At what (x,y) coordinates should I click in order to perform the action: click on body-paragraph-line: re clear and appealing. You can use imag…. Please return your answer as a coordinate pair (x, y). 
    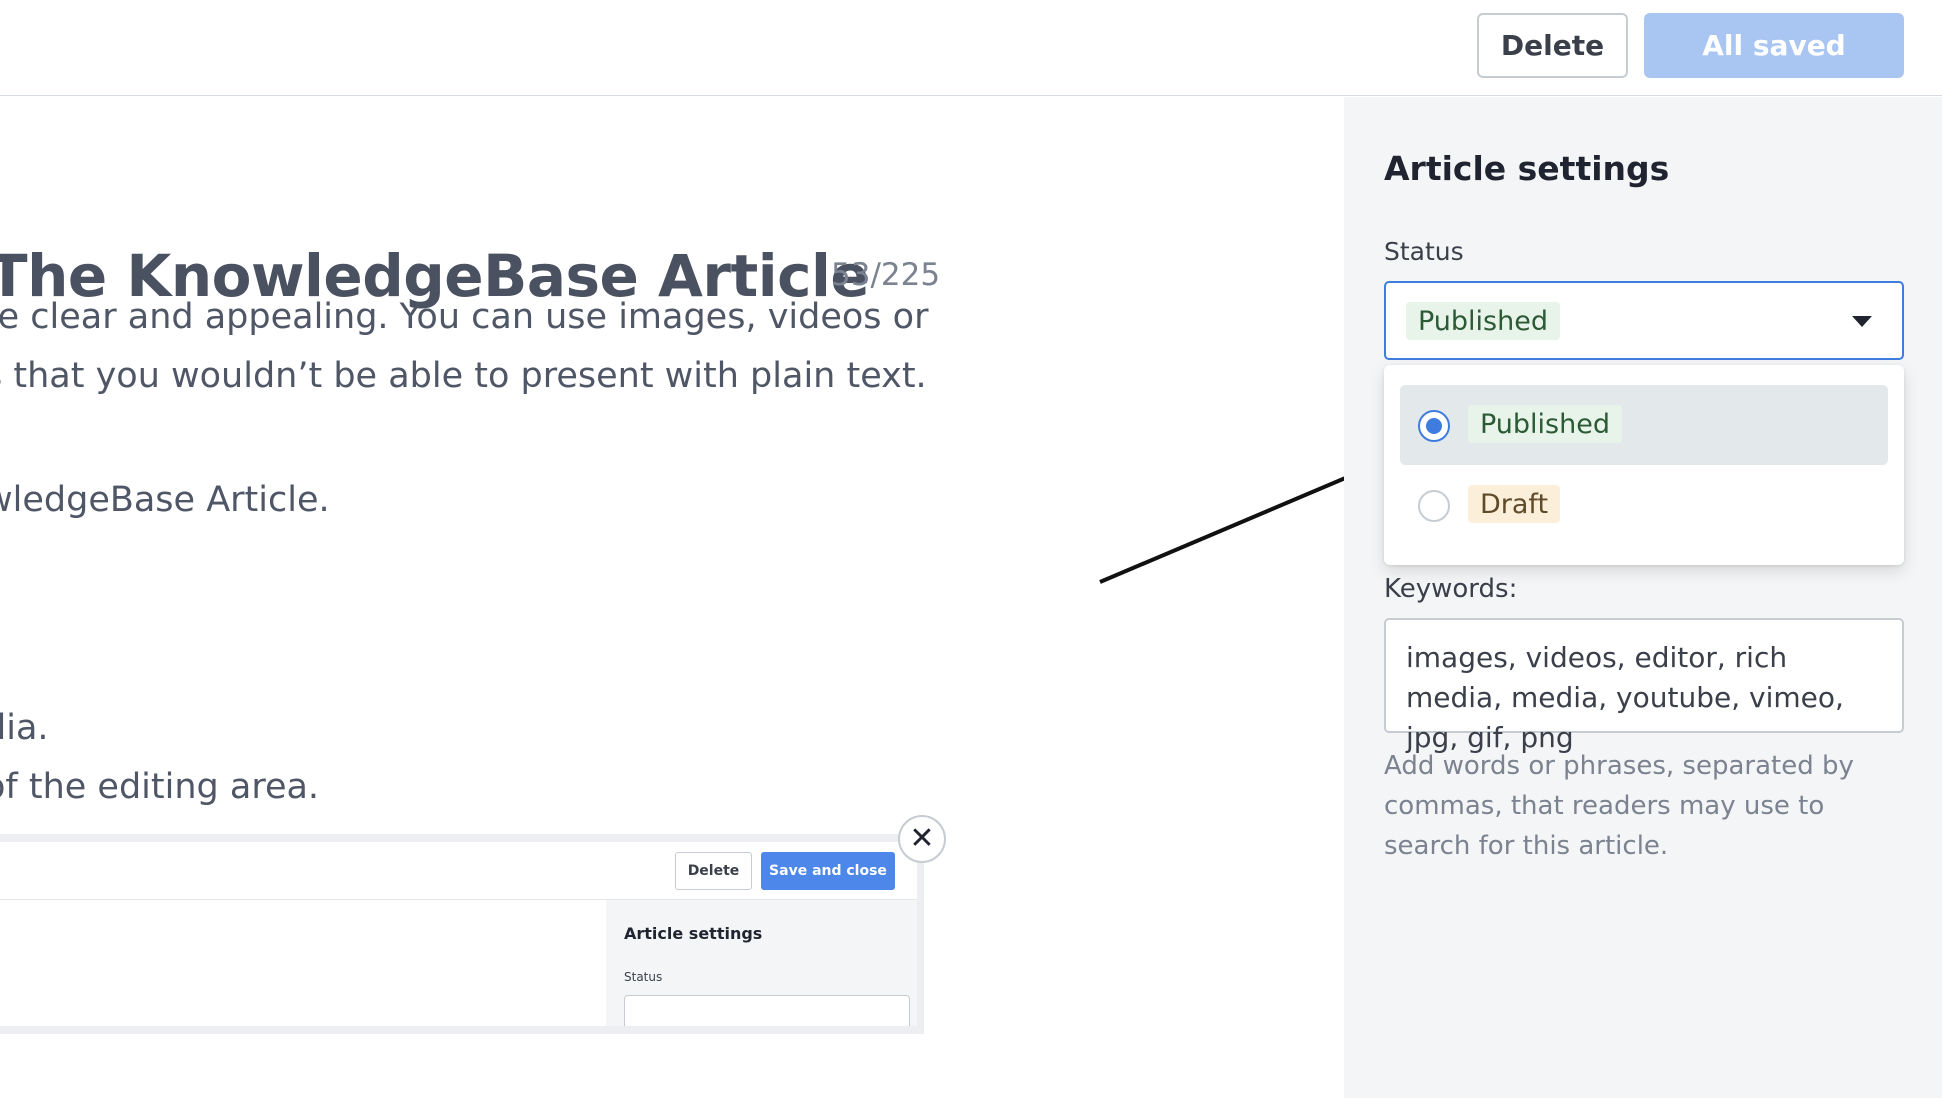
    Looking at the image, I should click on (464, 317).